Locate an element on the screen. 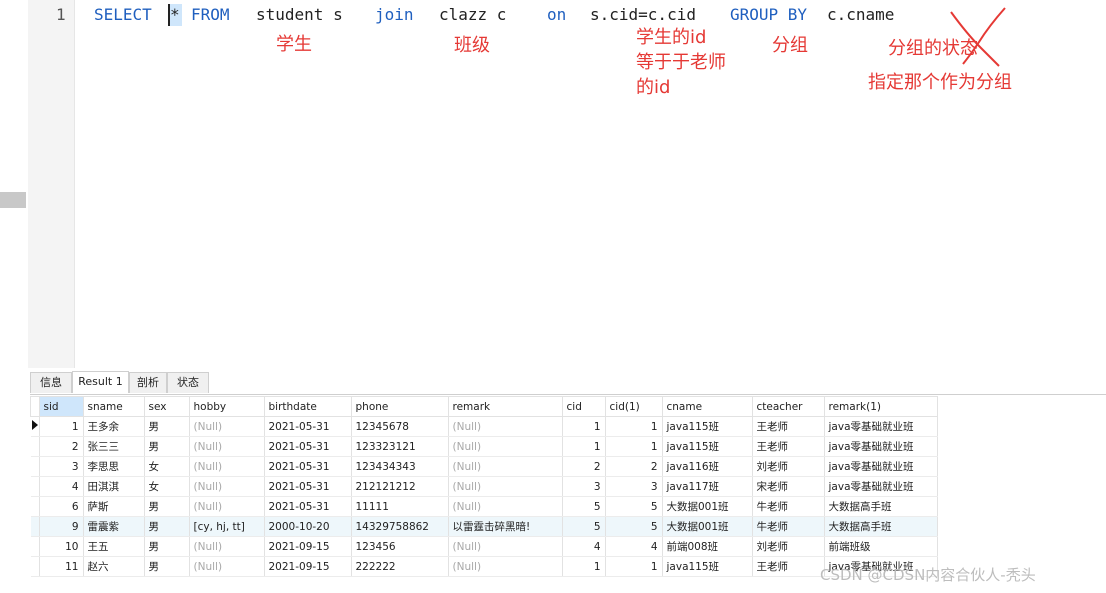 The image size is (1106, 593). cell-remark1: 前端班级 is located at coordinates (881, 546).